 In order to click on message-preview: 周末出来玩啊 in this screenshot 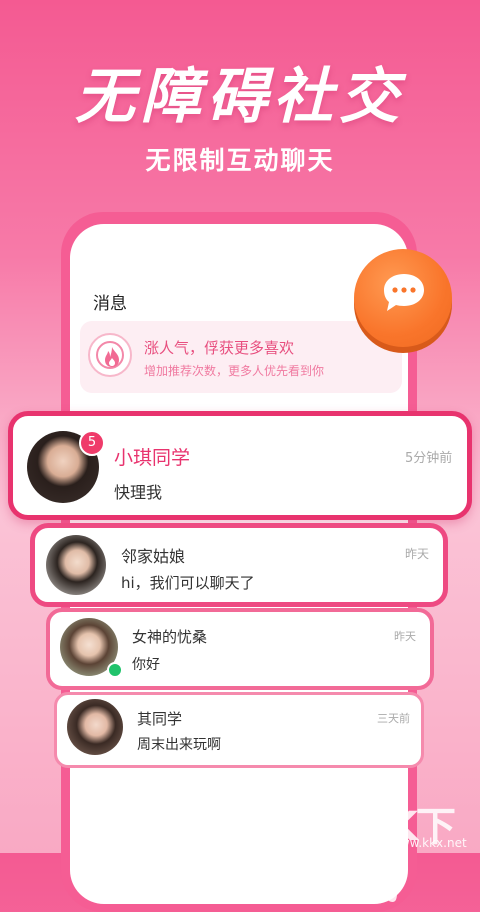, I will do `click(179, 745)`.